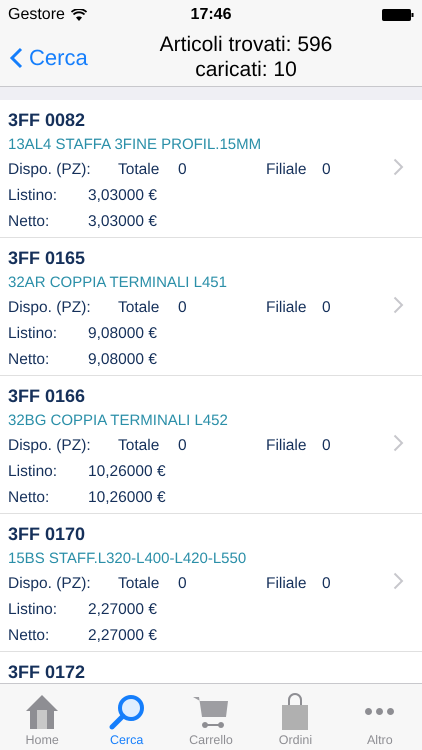 The height and width of the screenshot is (750, 422). I want to click on list-price-value: 9,08000 €, so click(122, 334).